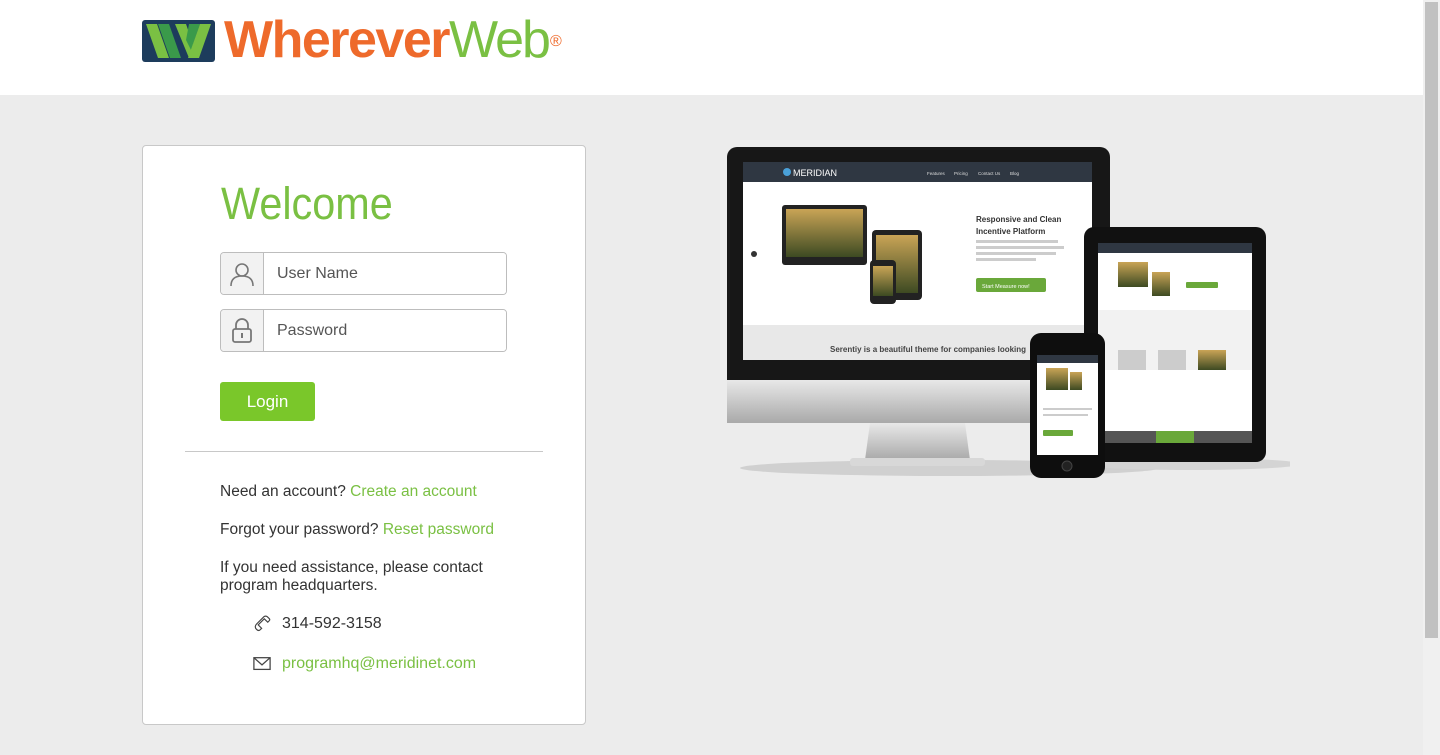  Describe the element at coordinates (555, 41) in the screenshot. I see `registered-mark: ®` at that location.